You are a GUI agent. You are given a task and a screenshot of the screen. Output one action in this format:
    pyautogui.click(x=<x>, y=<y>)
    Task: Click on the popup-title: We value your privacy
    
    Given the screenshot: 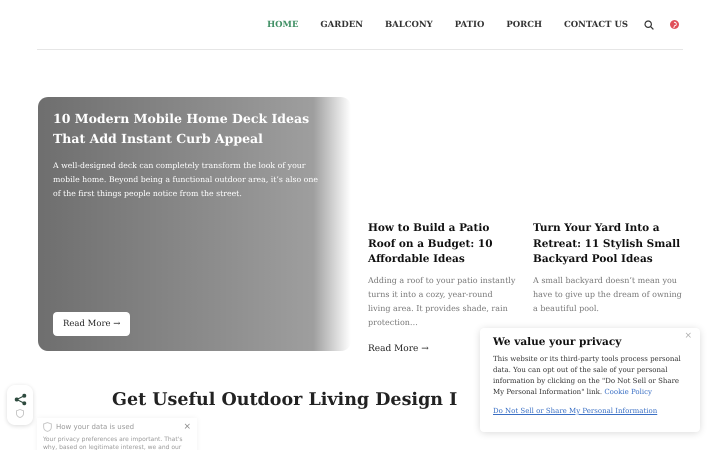 What is the action you would take?
    pyautogui.click(x=558, y=342)
    